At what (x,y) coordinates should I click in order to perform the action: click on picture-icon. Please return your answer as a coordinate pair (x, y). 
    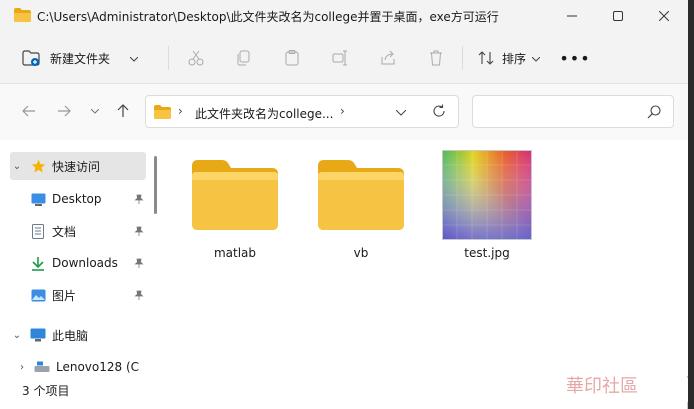
    Looking at the image, I should click on (38, 295).